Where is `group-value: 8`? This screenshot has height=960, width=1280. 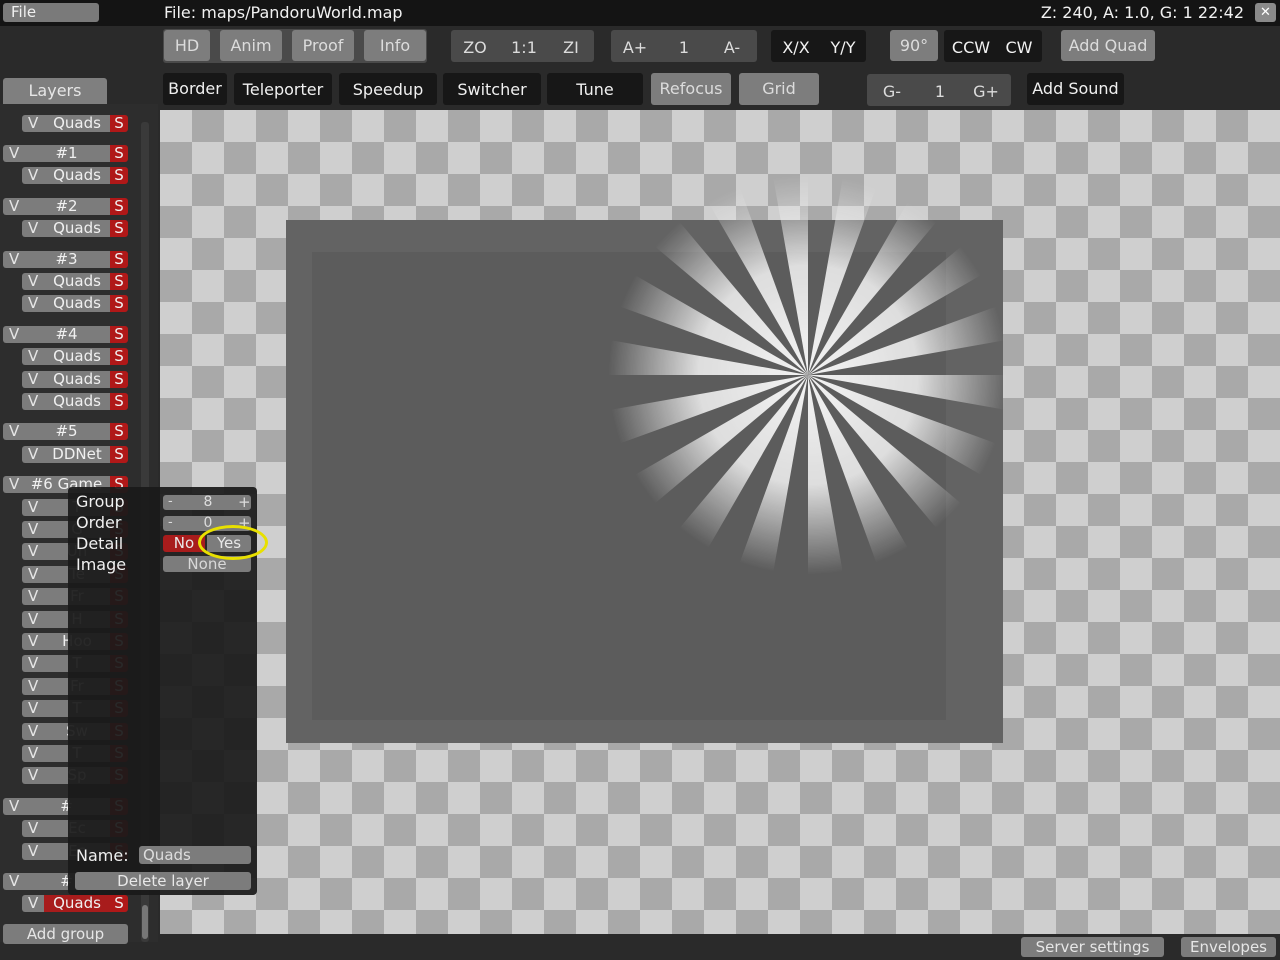 group-value: 8 is located at coordinates (208, 502).